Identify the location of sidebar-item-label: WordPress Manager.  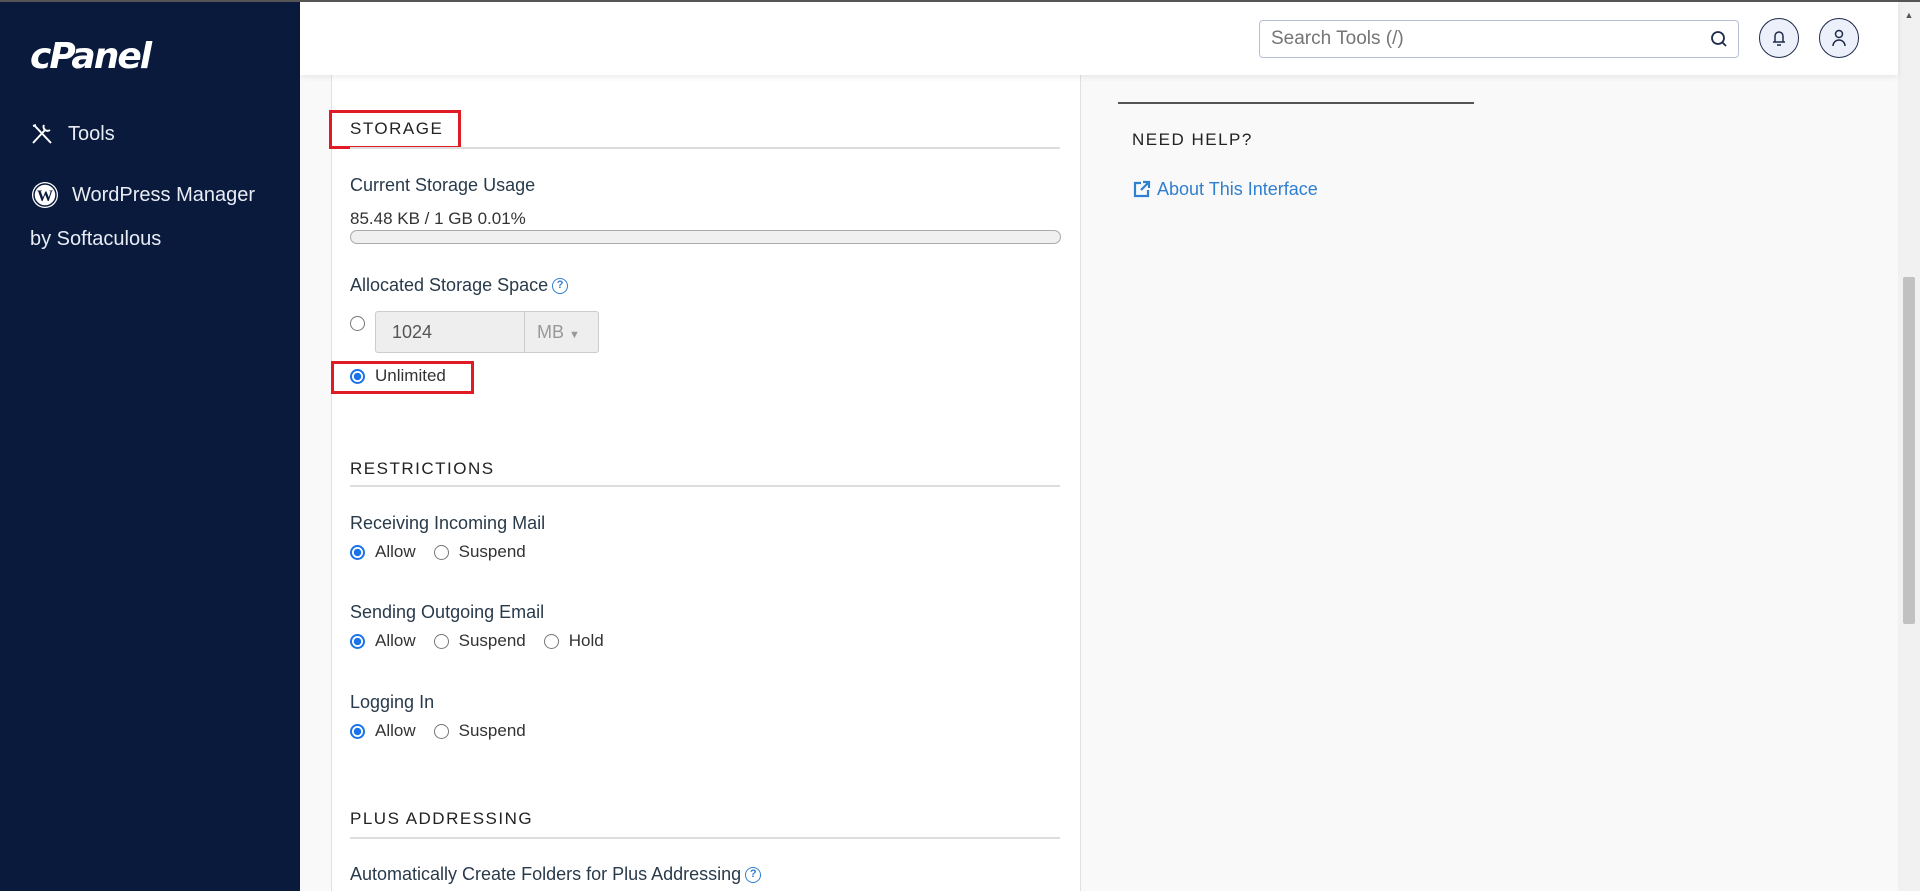
(164, 195).